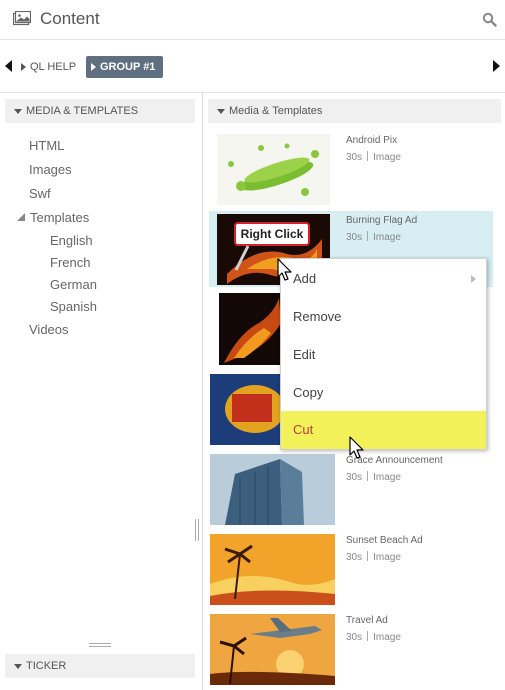  I want to click on thumbnail-banner, so click(245, 409).